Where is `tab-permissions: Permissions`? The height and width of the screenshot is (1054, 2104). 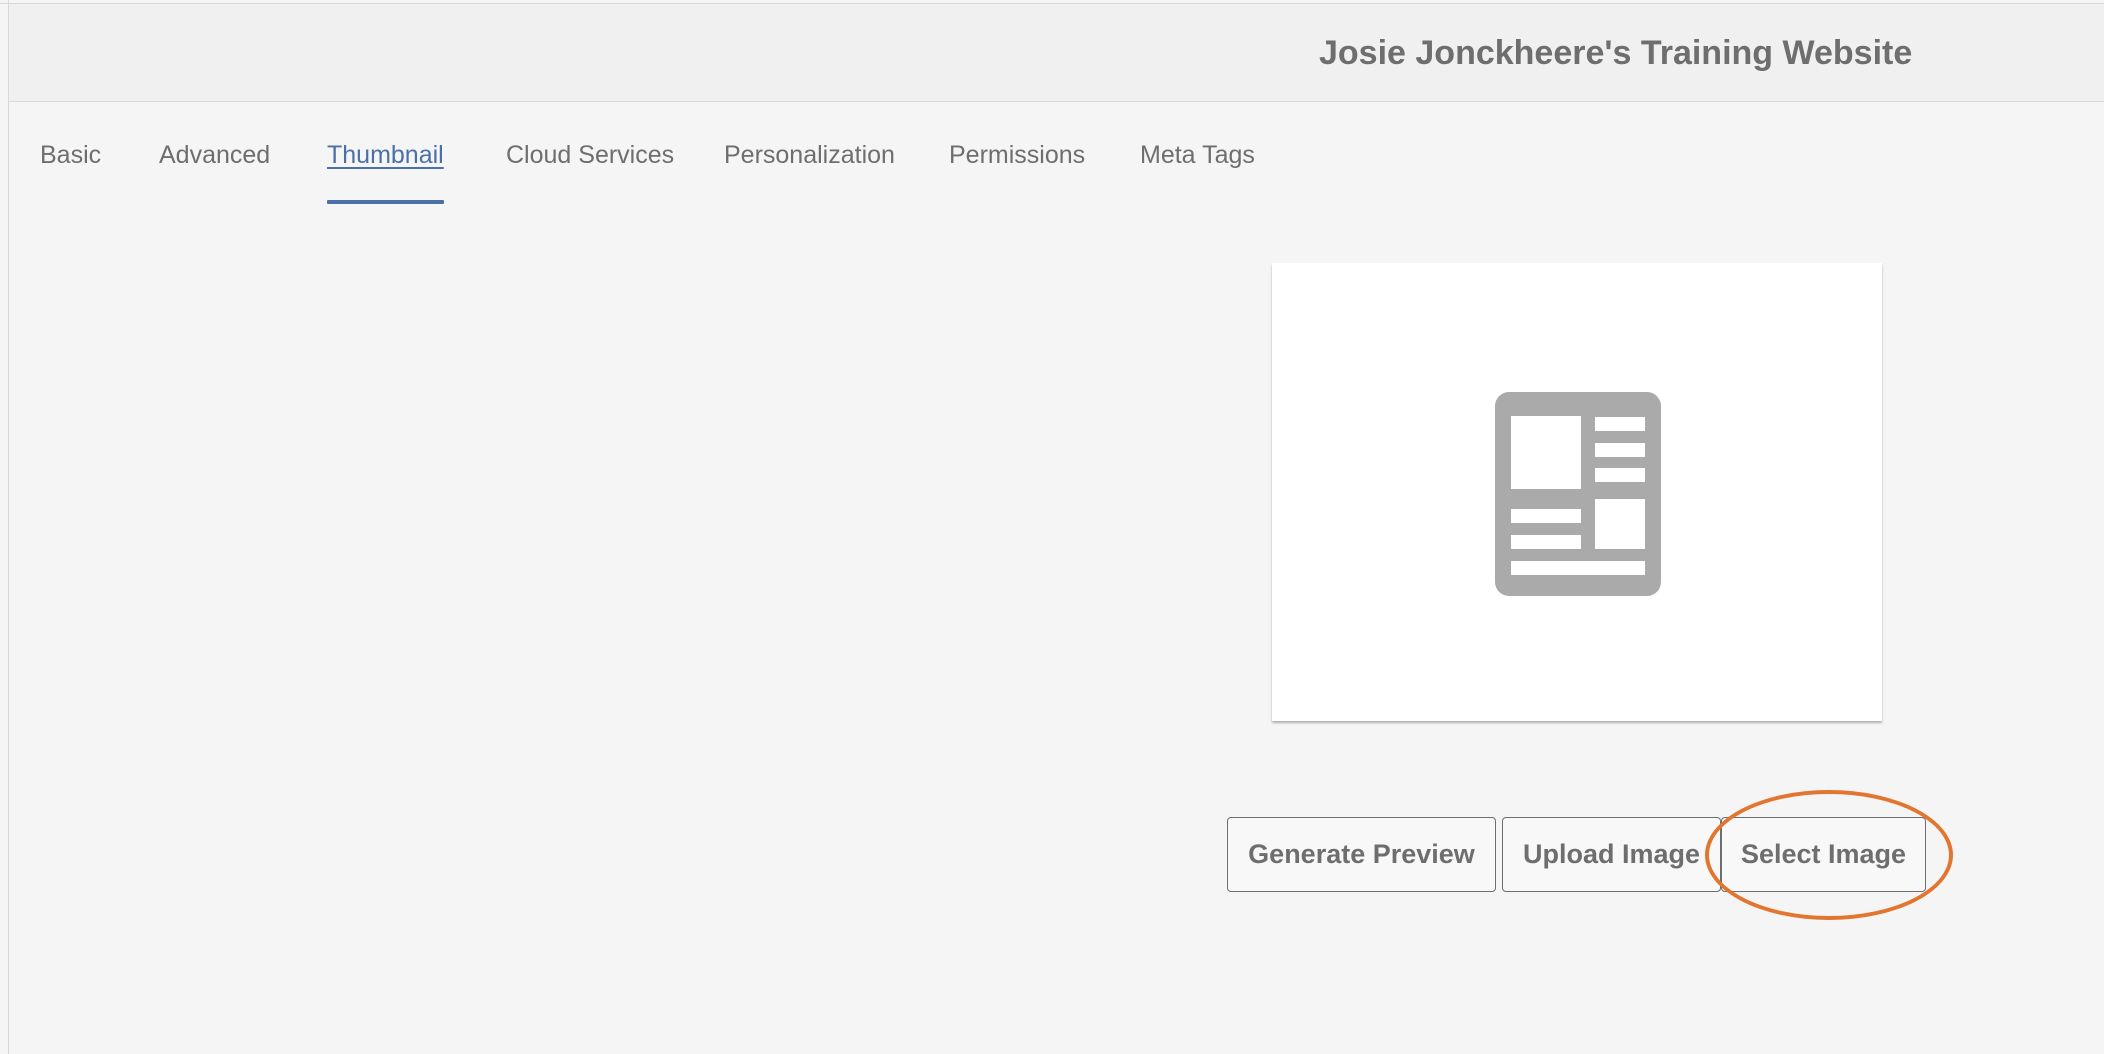
tab-permissions: Permissions is located at coordinates (1017, 167).